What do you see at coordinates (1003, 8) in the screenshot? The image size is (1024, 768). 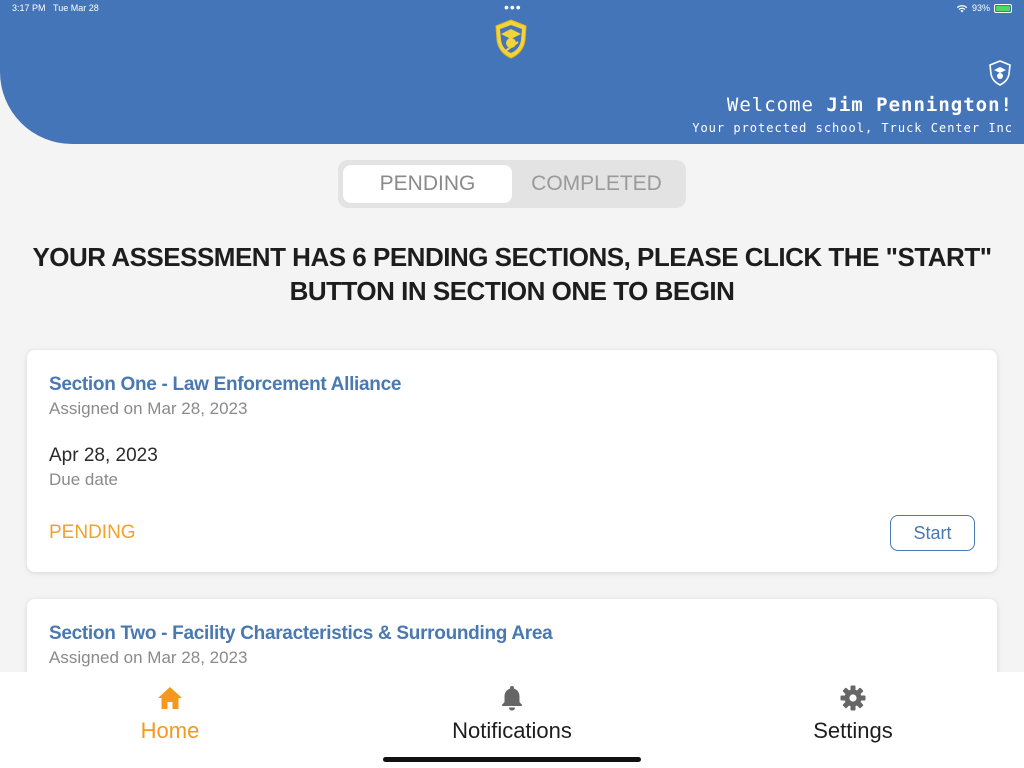 I see `battery-icon` at bounding box center [1003, 8].